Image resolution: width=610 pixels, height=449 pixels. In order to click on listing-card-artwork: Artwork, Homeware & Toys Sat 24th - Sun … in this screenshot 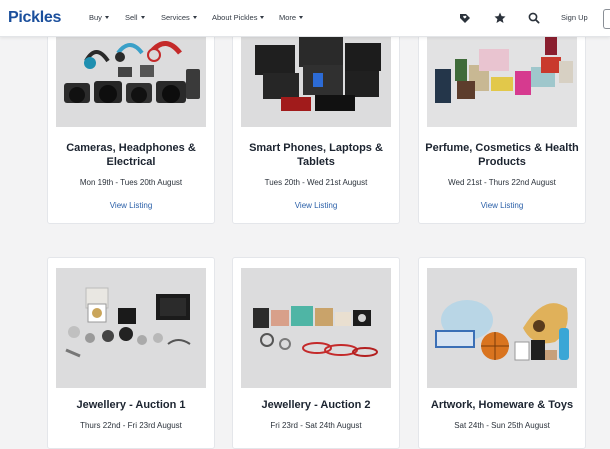, I will do `click(502, 353)`.